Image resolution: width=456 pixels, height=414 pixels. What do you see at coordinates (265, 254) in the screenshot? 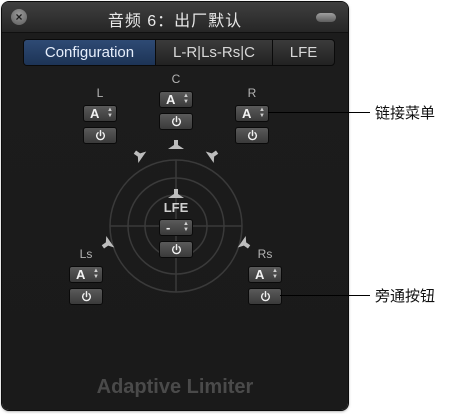
I see `channel-label-rs: Rs` at bounding box center [265, 254].